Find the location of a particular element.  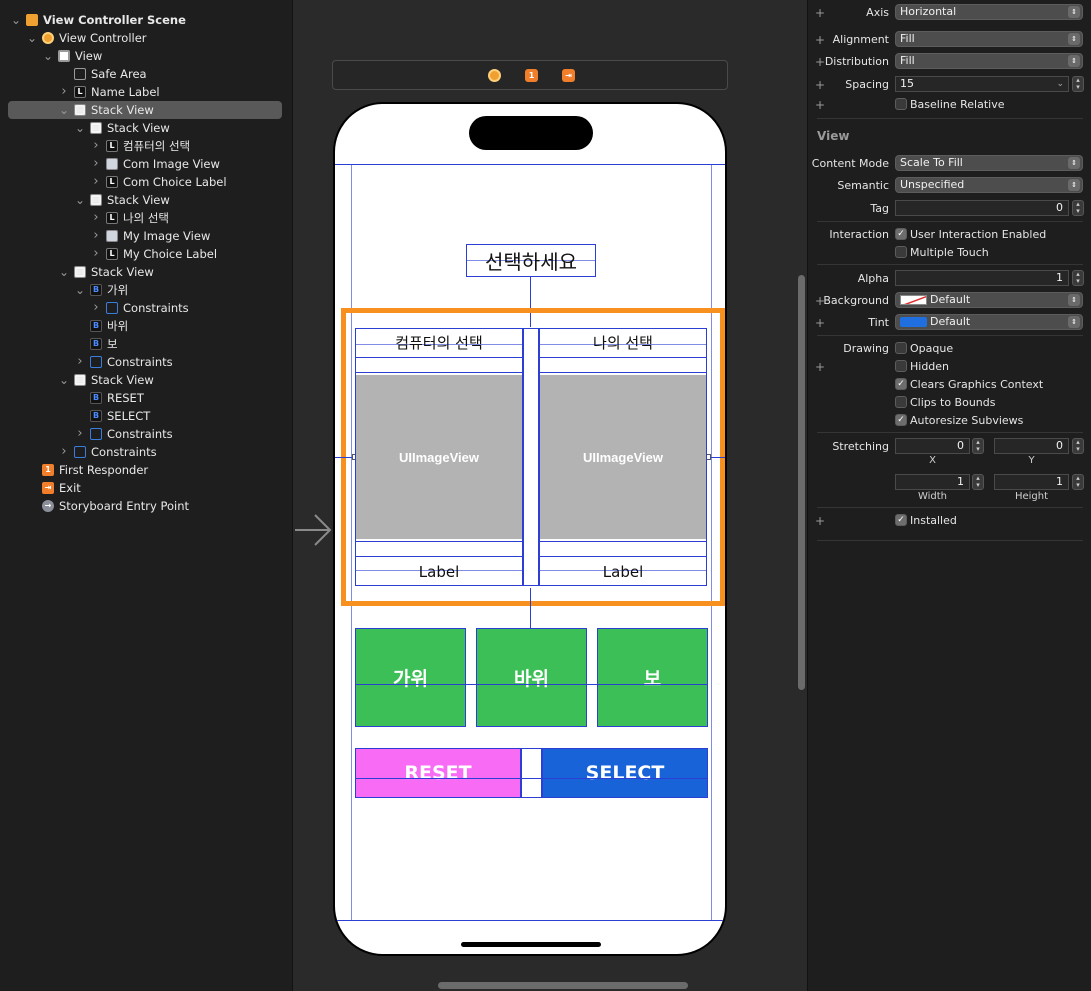

stretch-height-field: 1 is located at coordinates (1031, 482).